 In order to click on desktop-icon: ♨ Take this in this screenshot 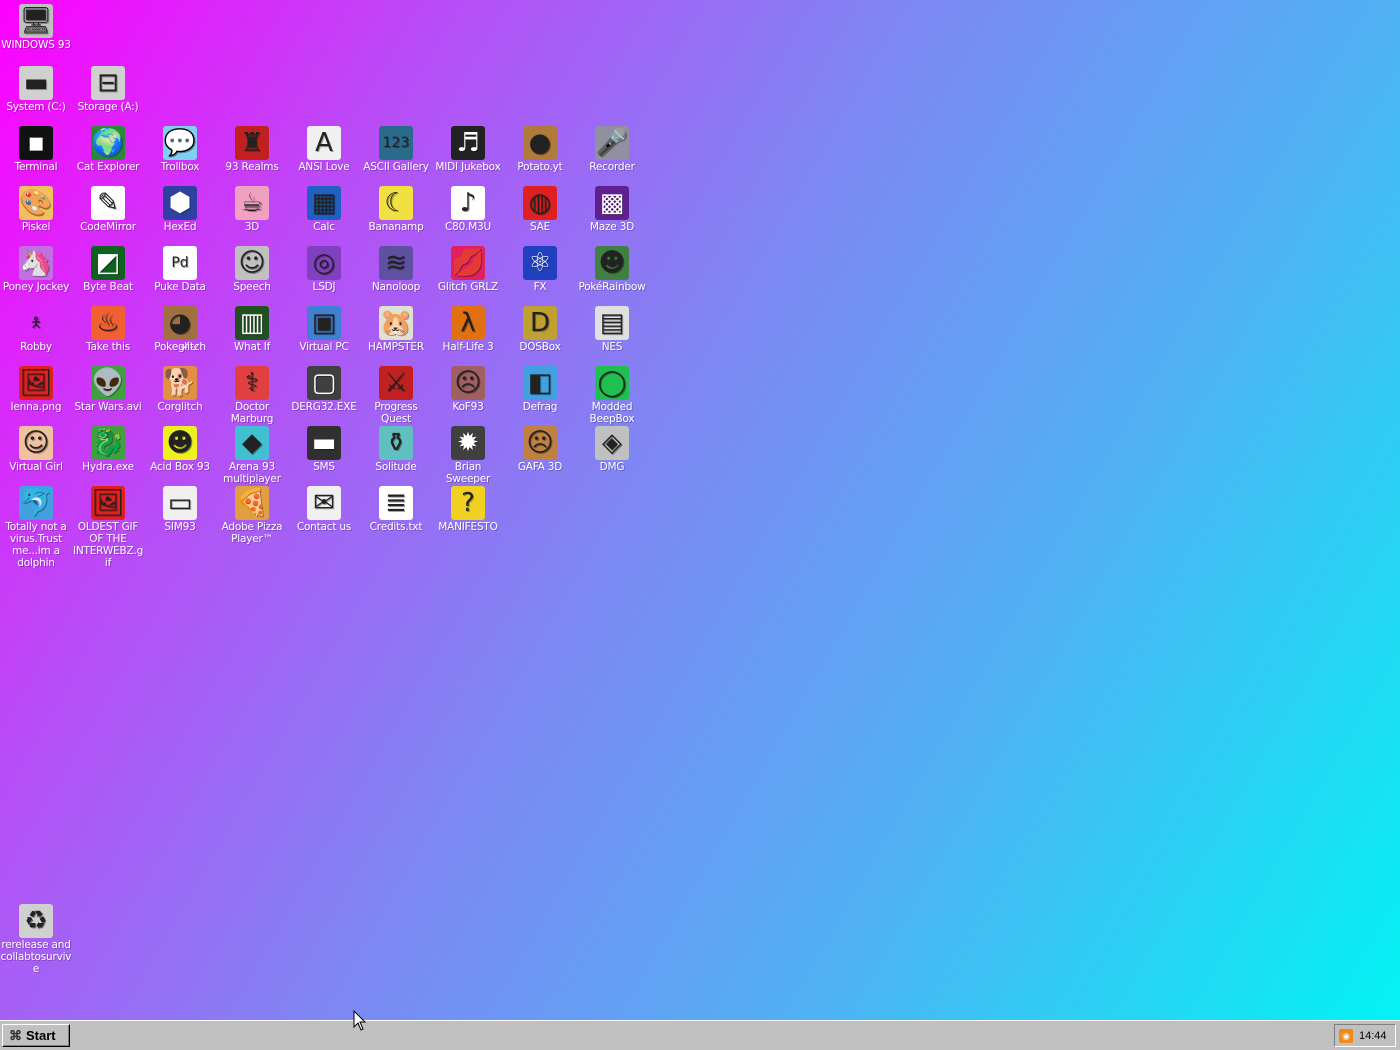, I will do `click(108, 329)`.